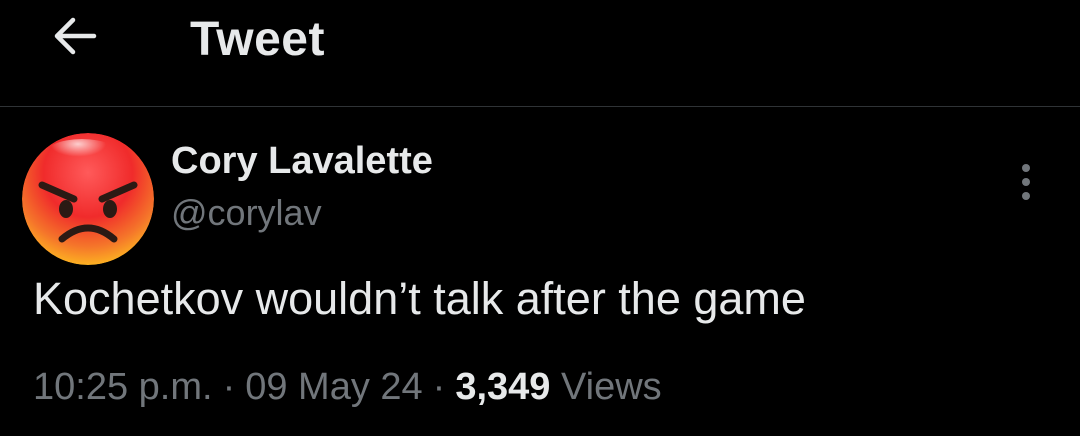  I want to click on vertical-ellipsis-icon, so click(1026, 182).